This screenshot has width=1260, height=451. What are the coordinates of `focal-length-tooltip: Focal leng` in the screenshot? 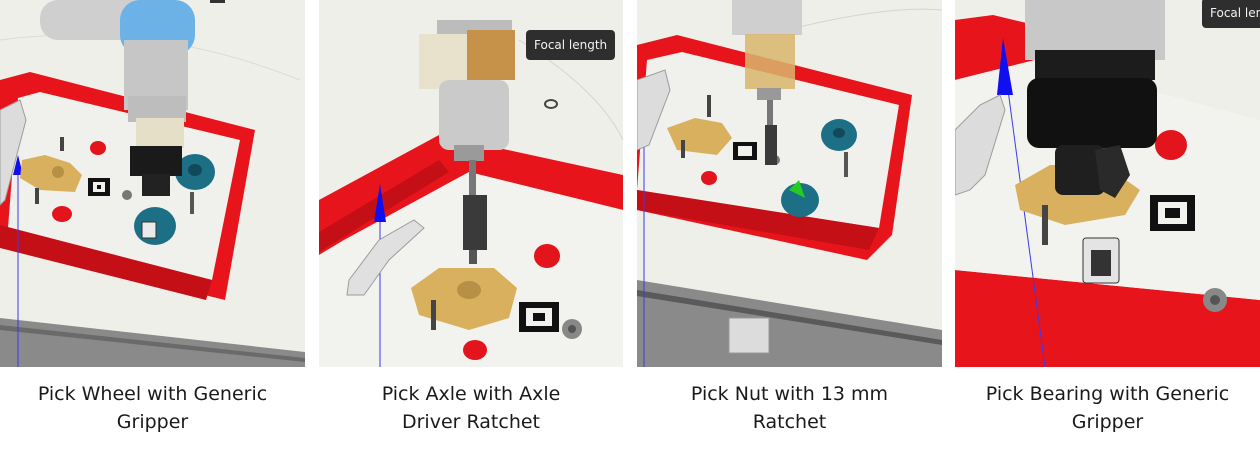 It's located at (1231, 14).